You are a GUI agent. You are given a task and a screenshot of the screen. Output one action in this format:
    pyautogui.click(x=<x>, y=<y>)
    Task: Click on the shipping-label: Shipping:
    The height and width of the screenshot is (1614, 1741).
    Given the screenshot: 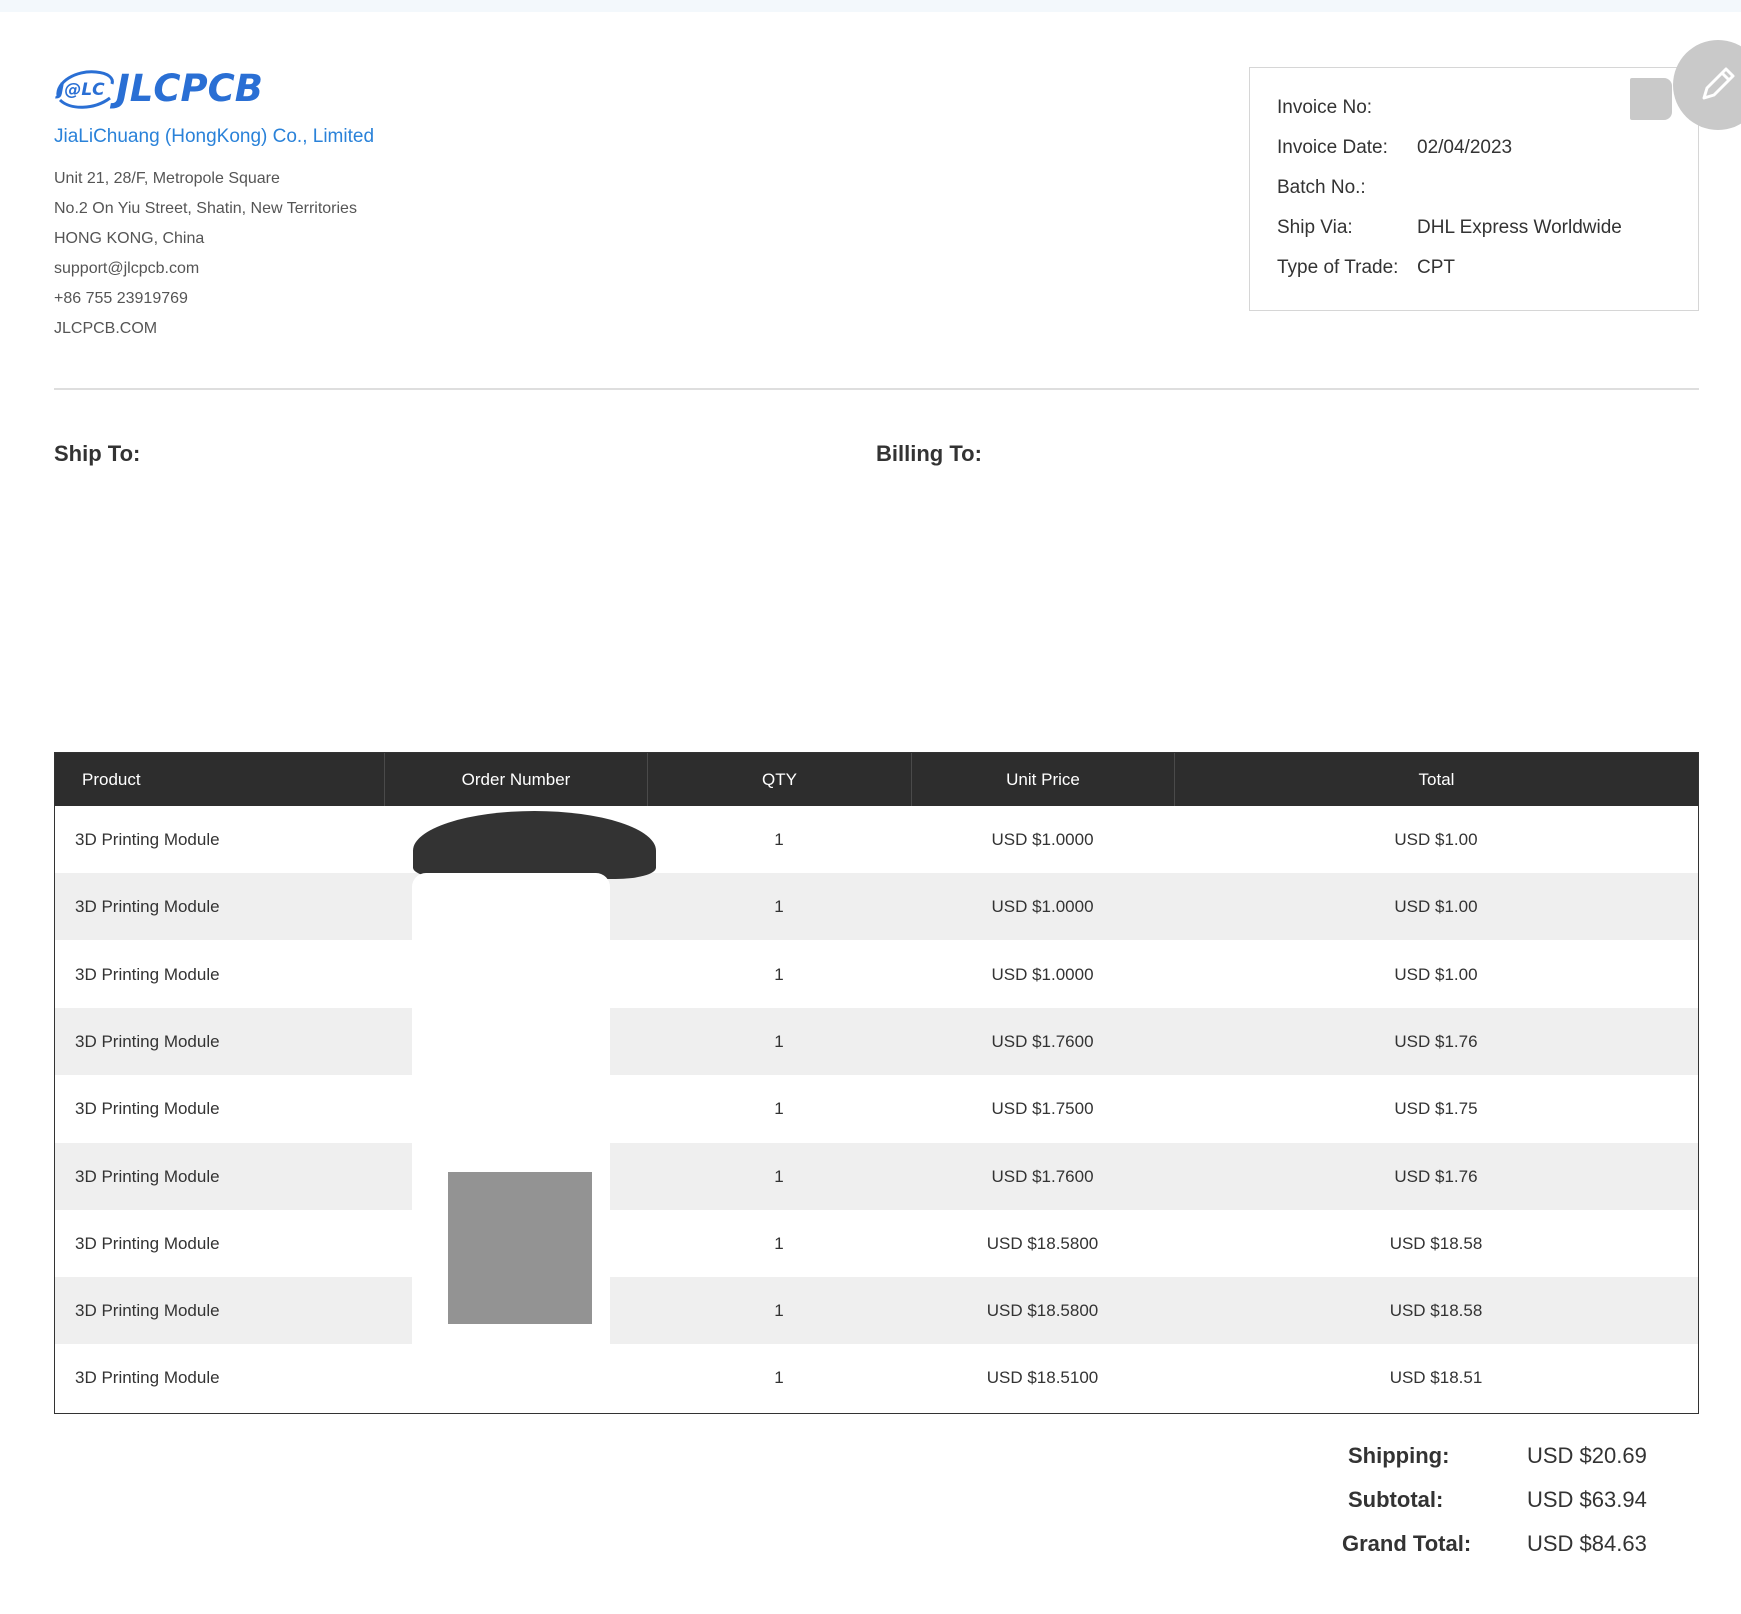 What is the action you would take?
    pyautogui.click(x=1399, y=1455)
    